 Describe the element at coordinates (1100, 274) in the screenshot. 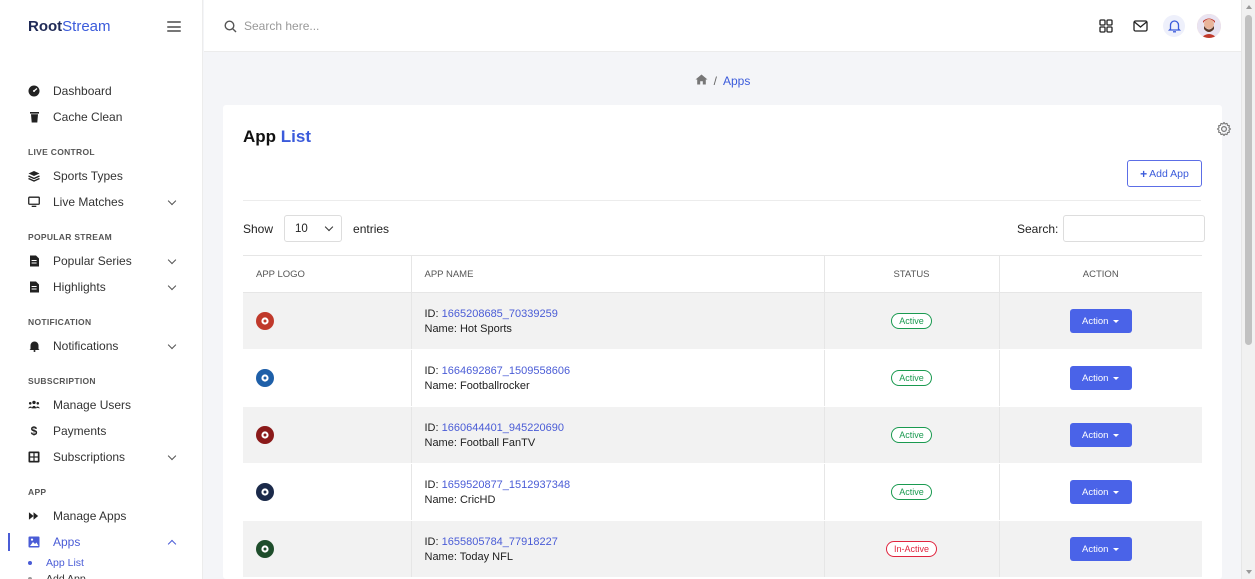

I see `col-header-action: ACTION` at that location.